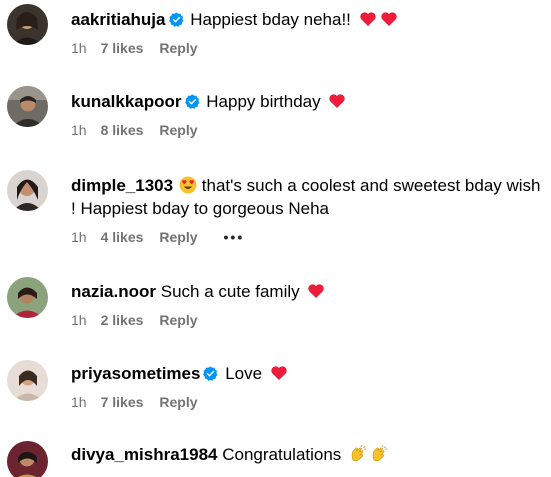  I want to click on comment-meta: 1h 8 likes Reply, so click(308, 130).